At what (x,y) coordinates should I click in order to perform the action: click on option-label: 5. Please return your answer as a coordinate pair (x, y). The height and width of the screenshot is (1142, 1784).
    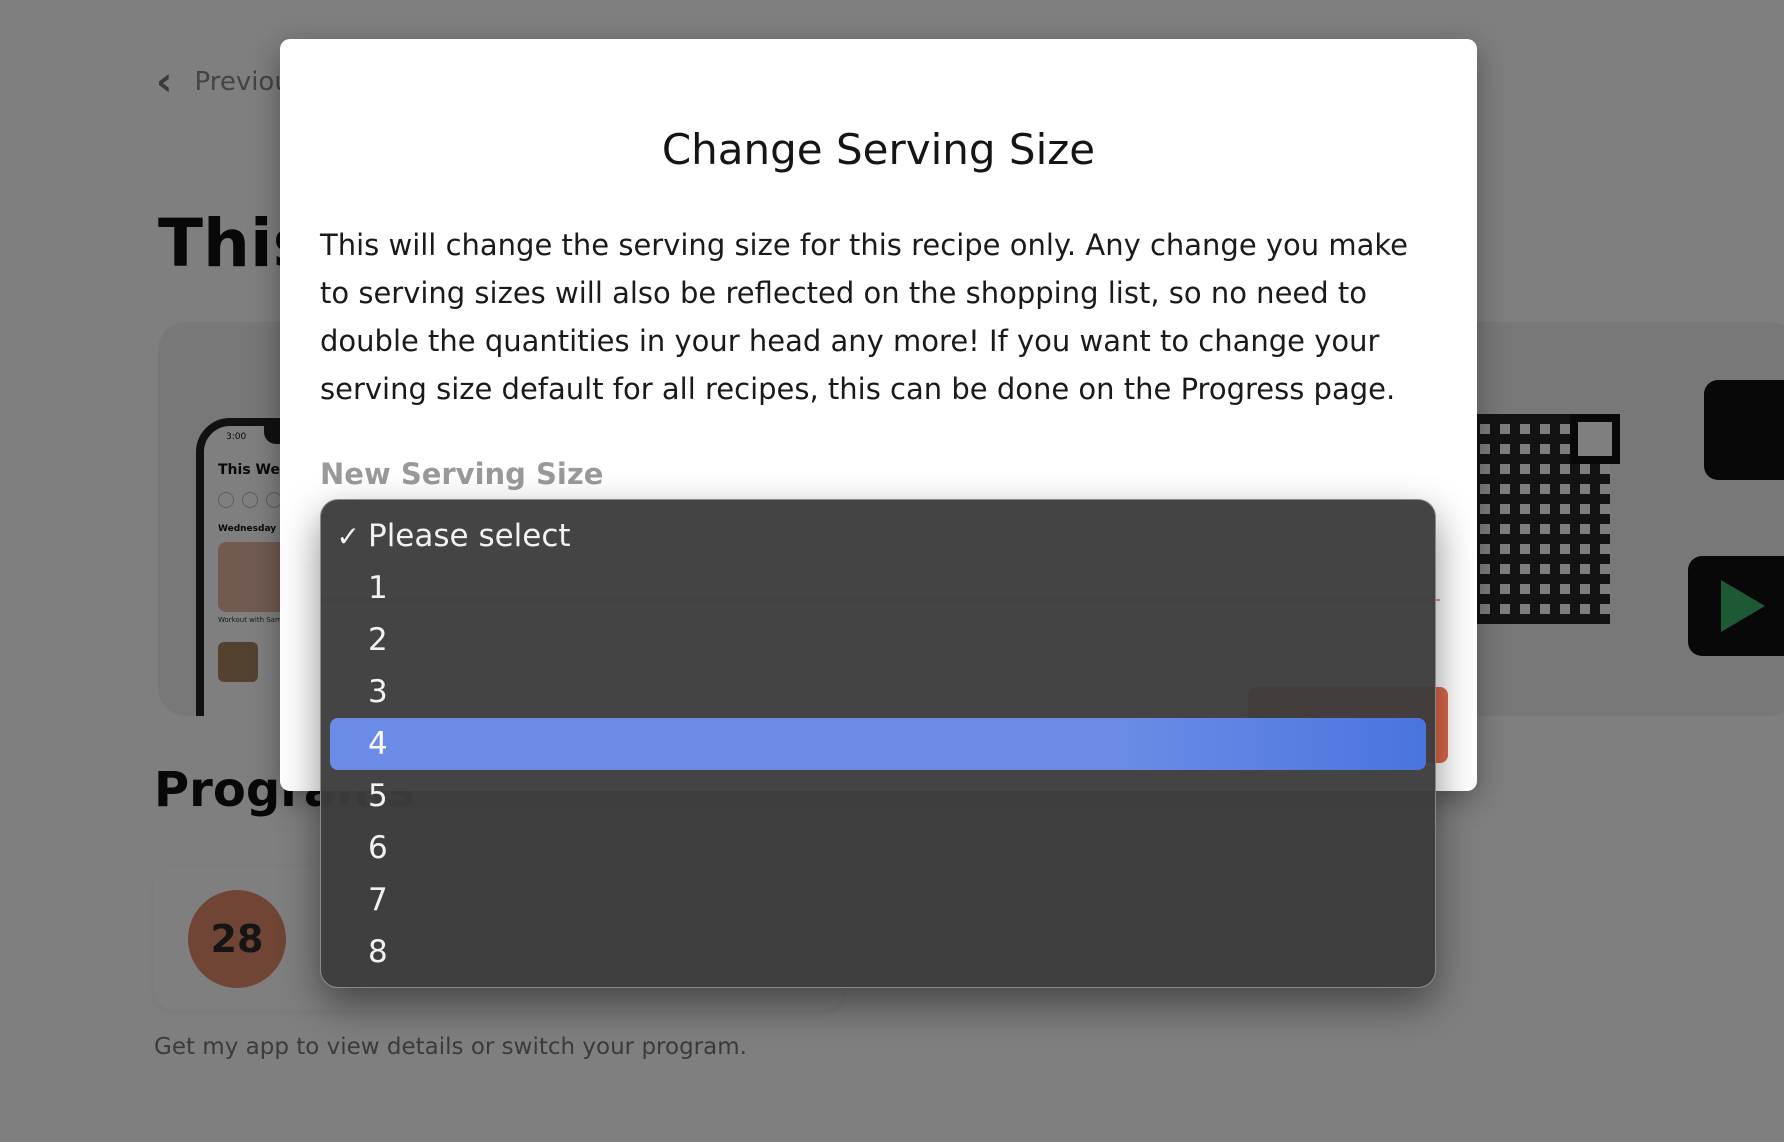
    Looking at the image, I should click on (378, 796).